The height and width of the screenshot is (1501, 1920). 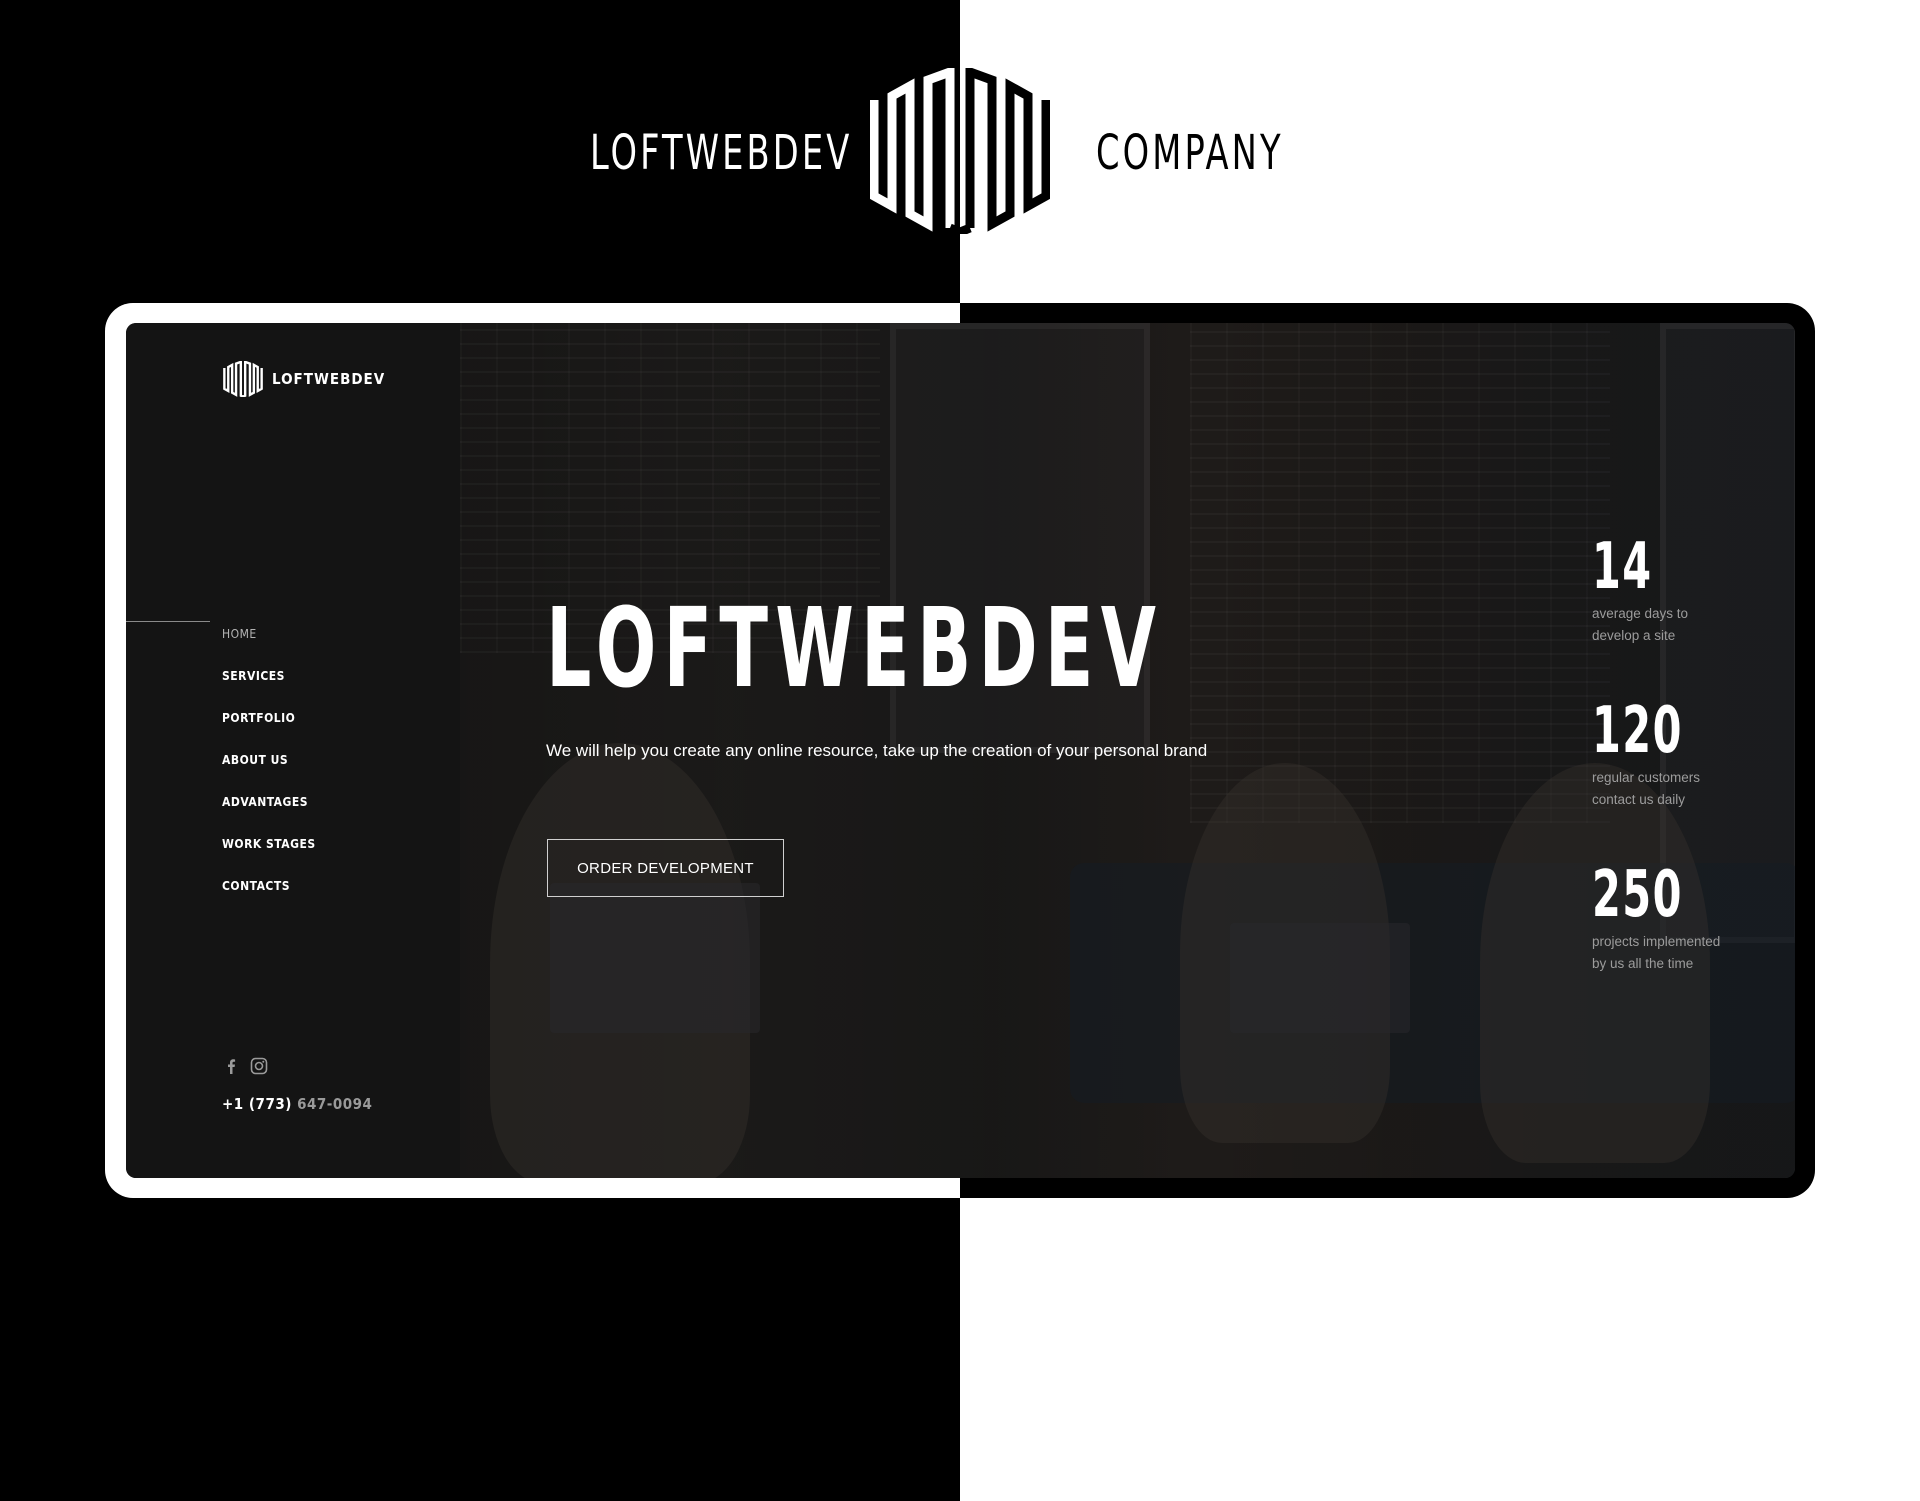 I want to click on sidebar-logo: LOFTWEBDEV, so click(x=303, y=379).